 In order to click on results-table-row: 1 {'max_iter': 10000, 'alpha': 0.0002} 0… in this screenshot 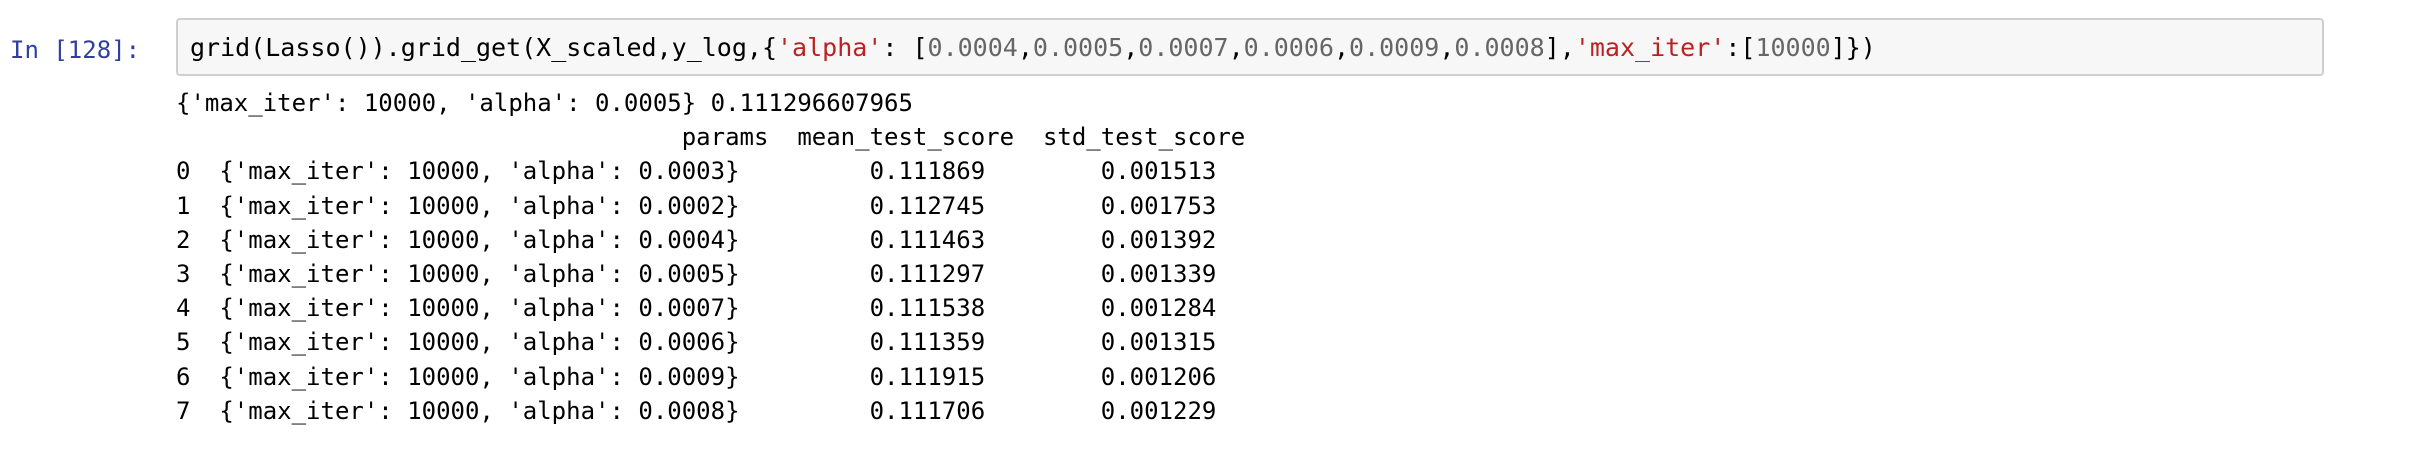, I will do `click(696, 205)`.